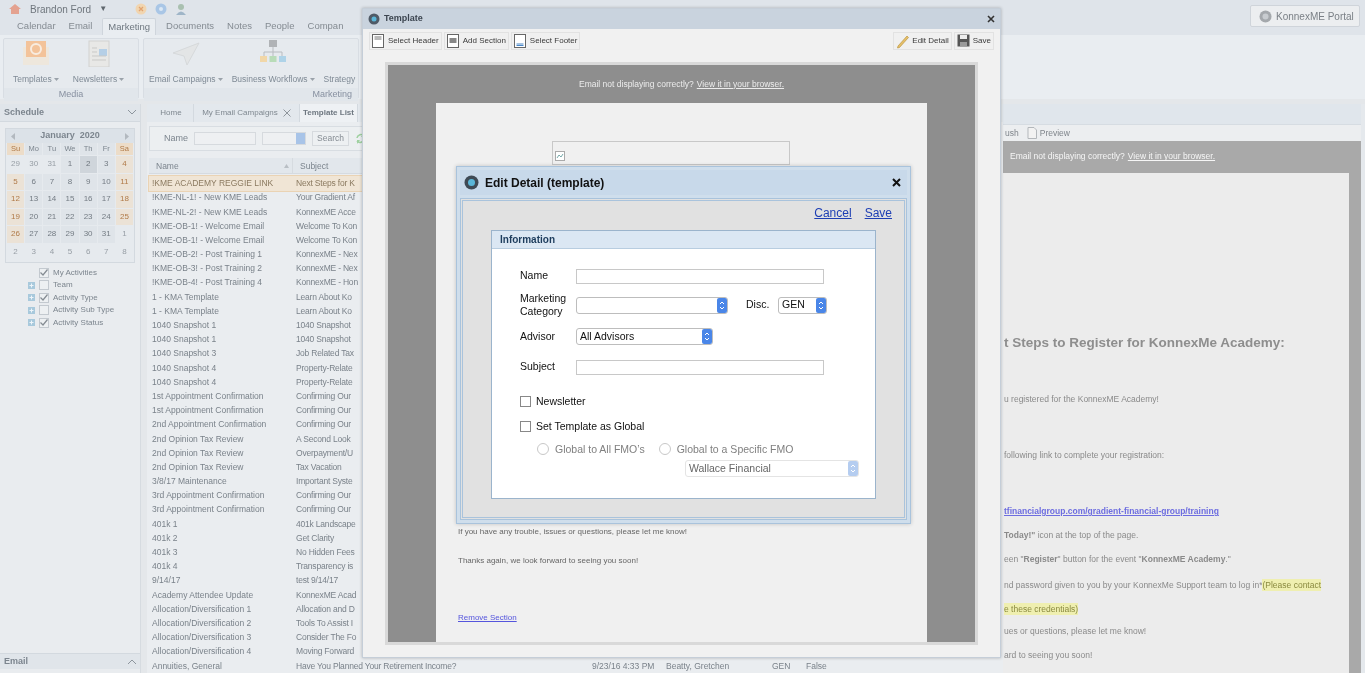 This screenshot has width=1365, height=673. What do you see at coordinates (124, 181) in the screenshot?
I see `calendar-day: 11` at bounding box center [124, 181].